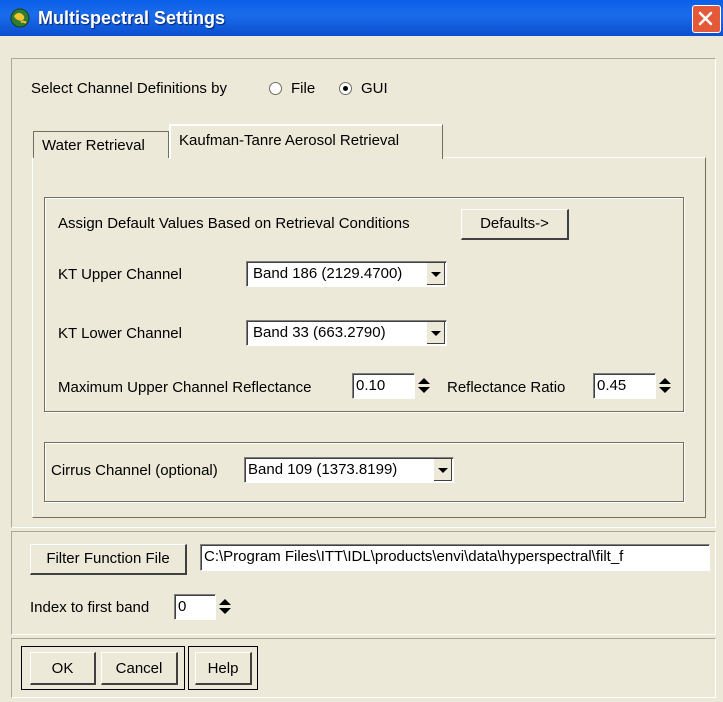  Describe the element at coordinates (120, 333) in the screenshot. I see `kt-lower-label: KT Lower Channel` at that location.